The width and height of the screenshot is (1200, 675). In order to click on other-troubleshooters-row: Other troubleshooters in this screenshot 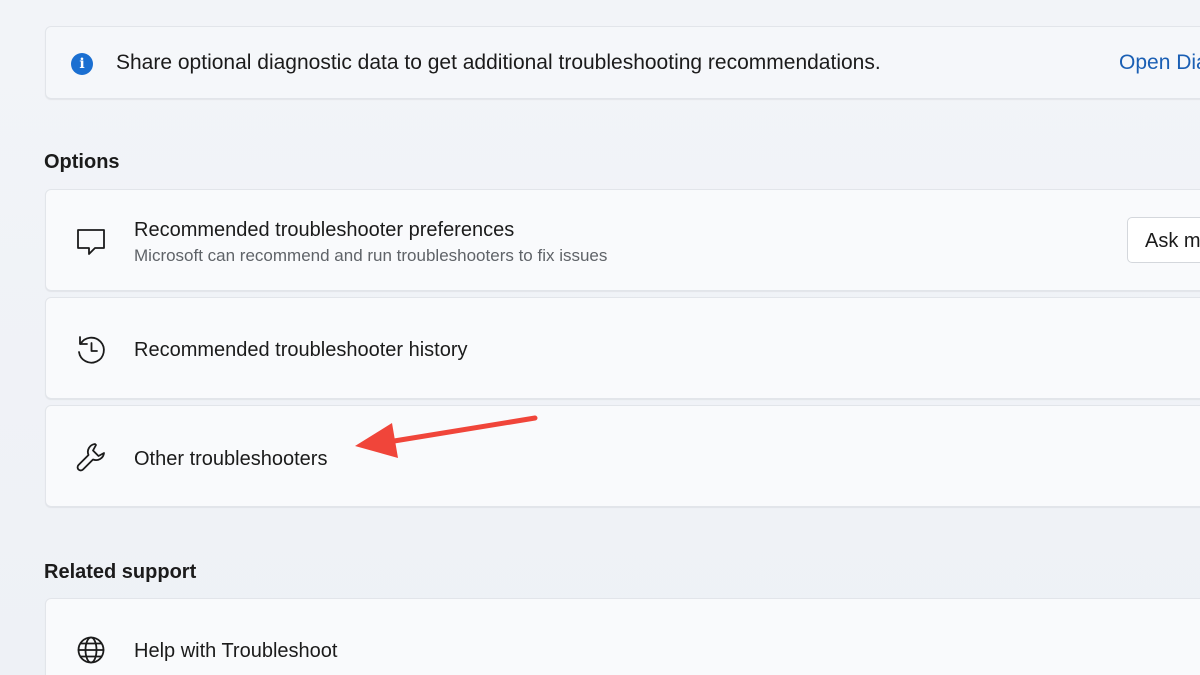, I will do `click(622, 456)`.